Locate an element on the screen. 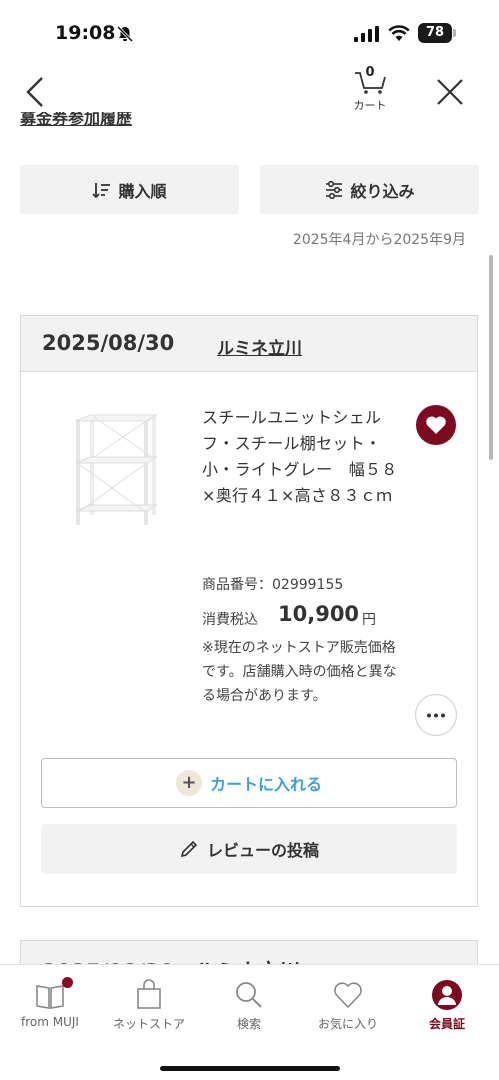  filter-sliders-icon is located at coordinates (334, 189).